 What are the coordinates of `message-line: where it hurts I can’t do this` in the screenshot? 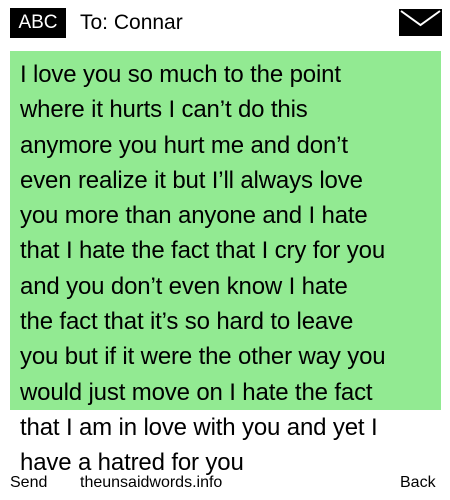 It's located at (164, 110).